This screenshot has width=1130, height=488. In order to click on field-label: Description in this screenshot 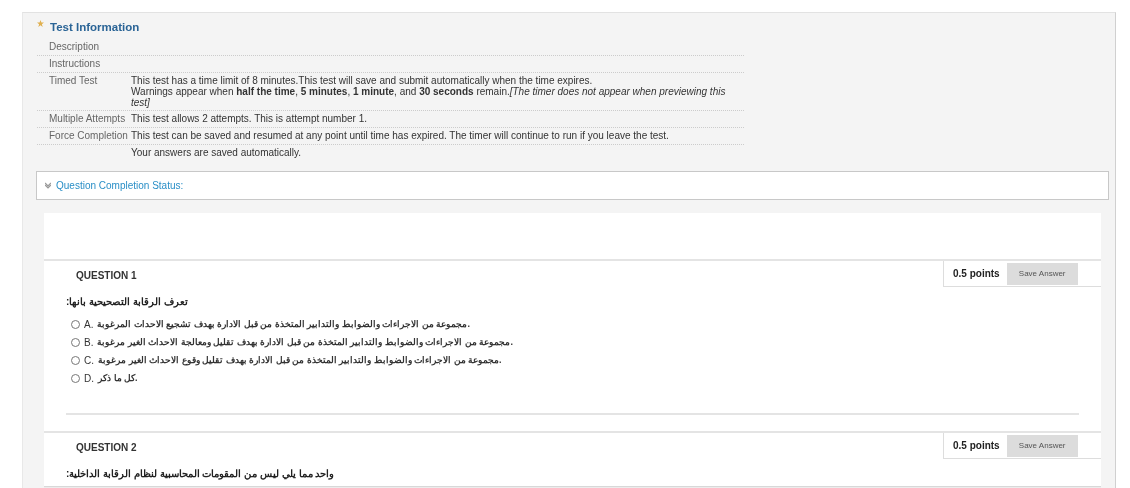, I will do `click(75, 47)`.